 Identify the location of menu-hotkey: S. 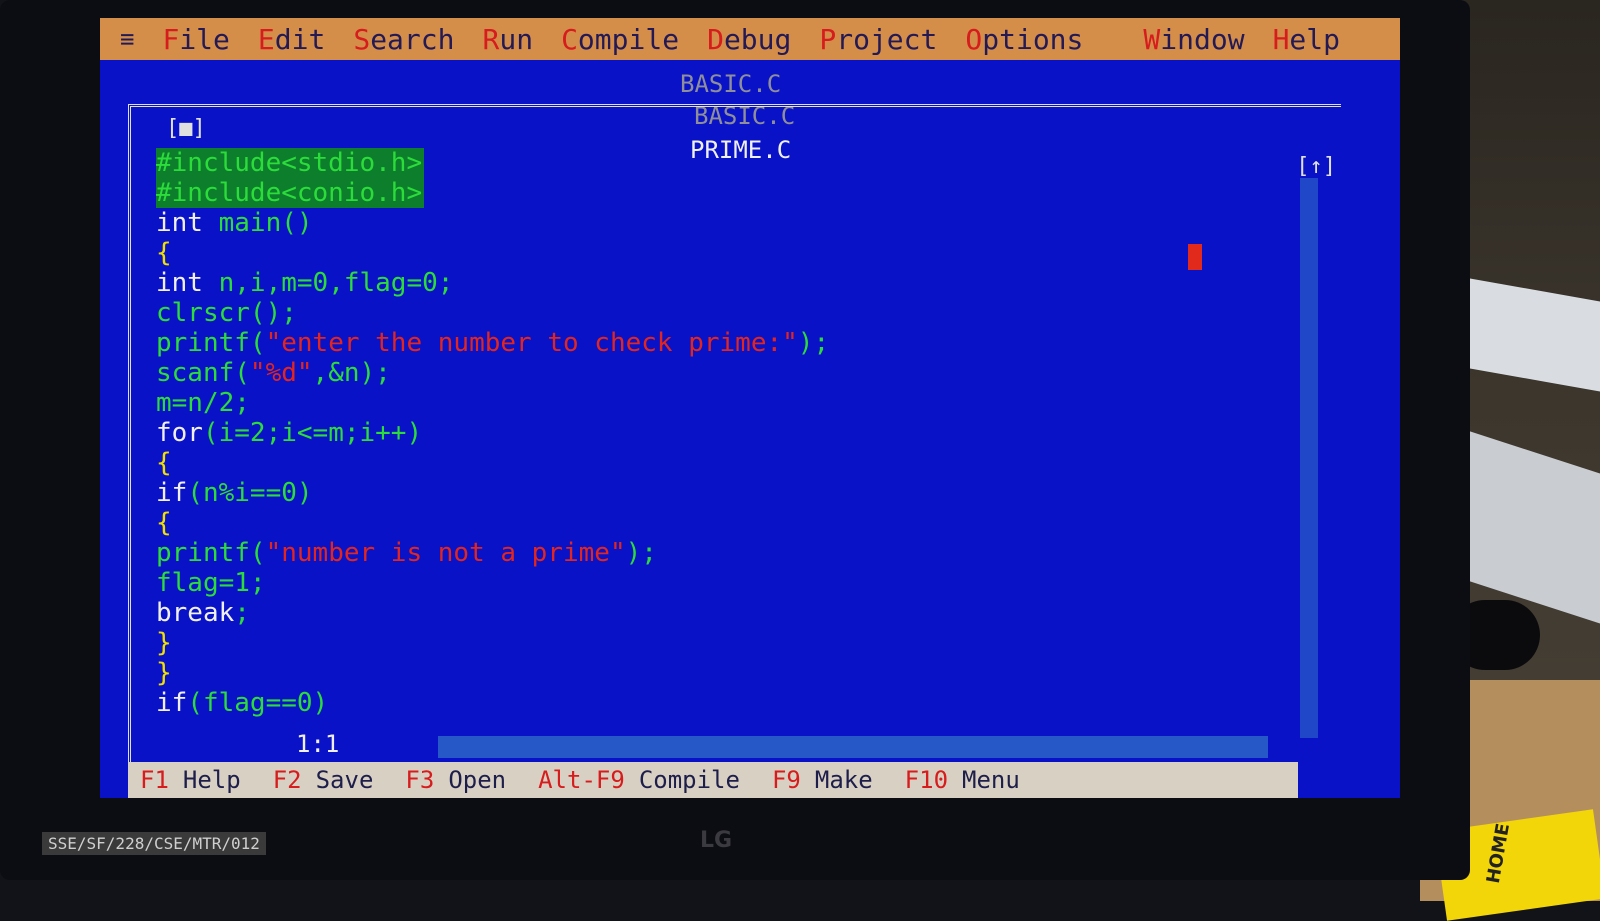
(362, 39).